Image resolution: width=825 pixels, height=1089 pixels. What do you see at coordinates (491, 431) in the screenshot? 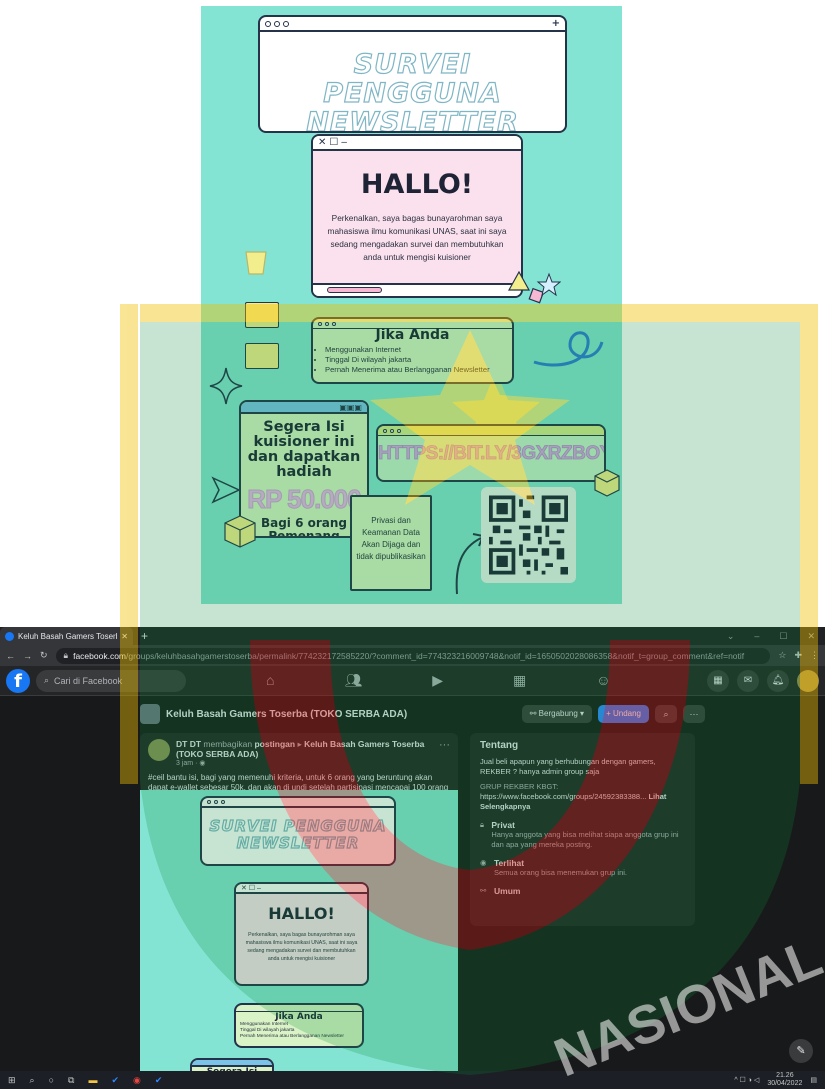
I see `window-titlebar` at bounding box center [491, 431].